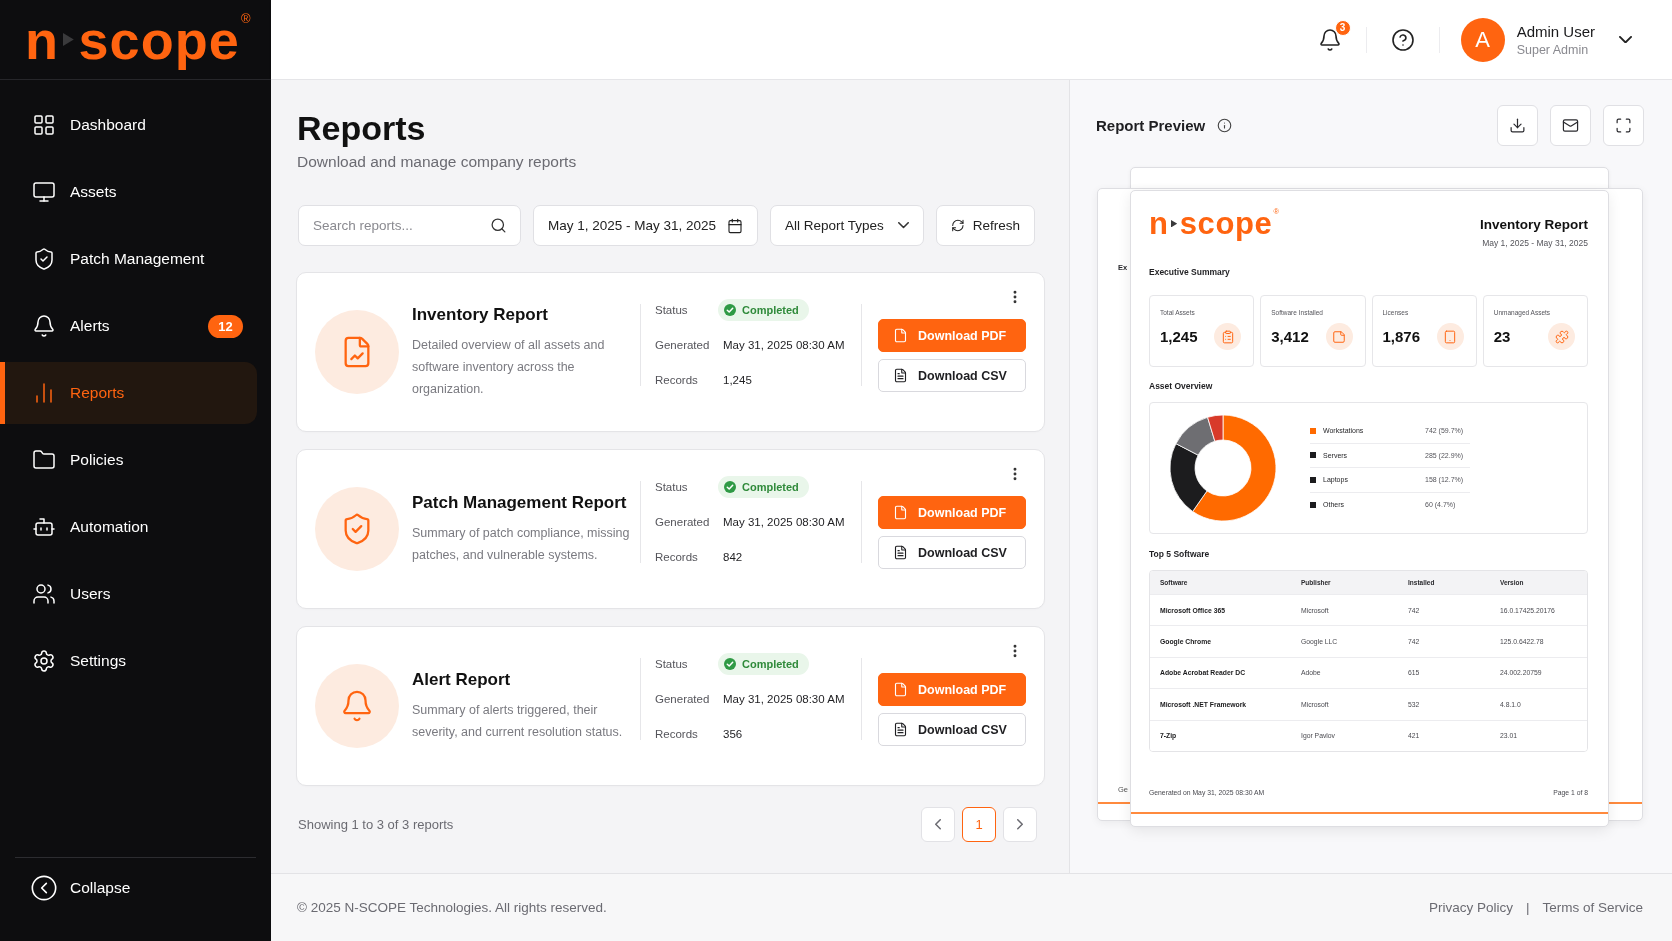 This screenshot has width=1672, height=941. What do you see at coordinates (1339, 336) in the screenshot?
I see `note-icon` at bounding box center [1339, 336].